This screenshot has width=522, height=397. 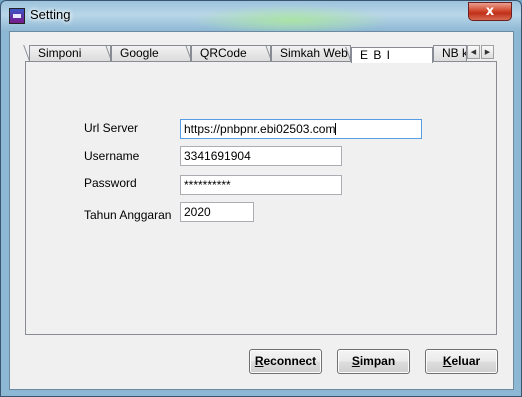 I want to click on reconnect-button: Reconnect, so click(x=285, y=361).